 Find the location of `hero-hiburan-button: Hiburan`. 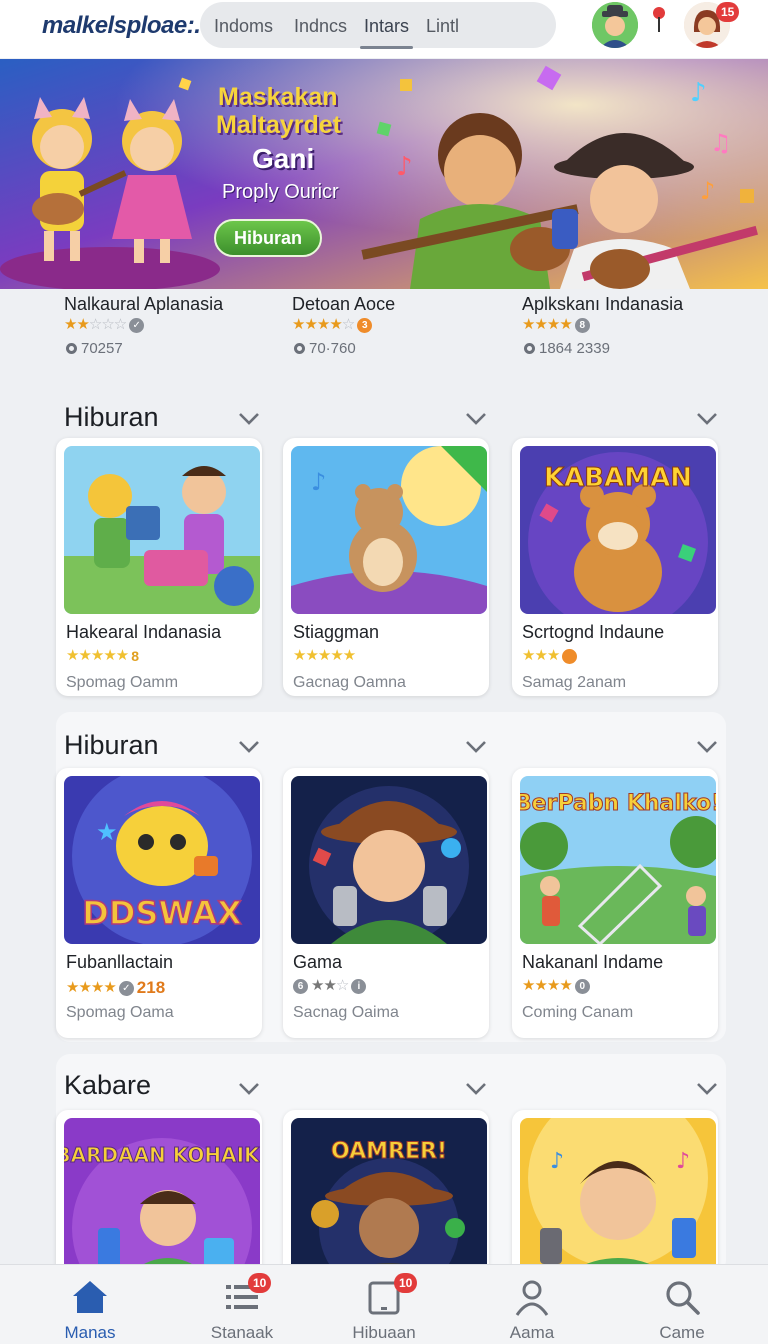

hero-hiburan-button: Hiburan is located at coordinates (268, 238).